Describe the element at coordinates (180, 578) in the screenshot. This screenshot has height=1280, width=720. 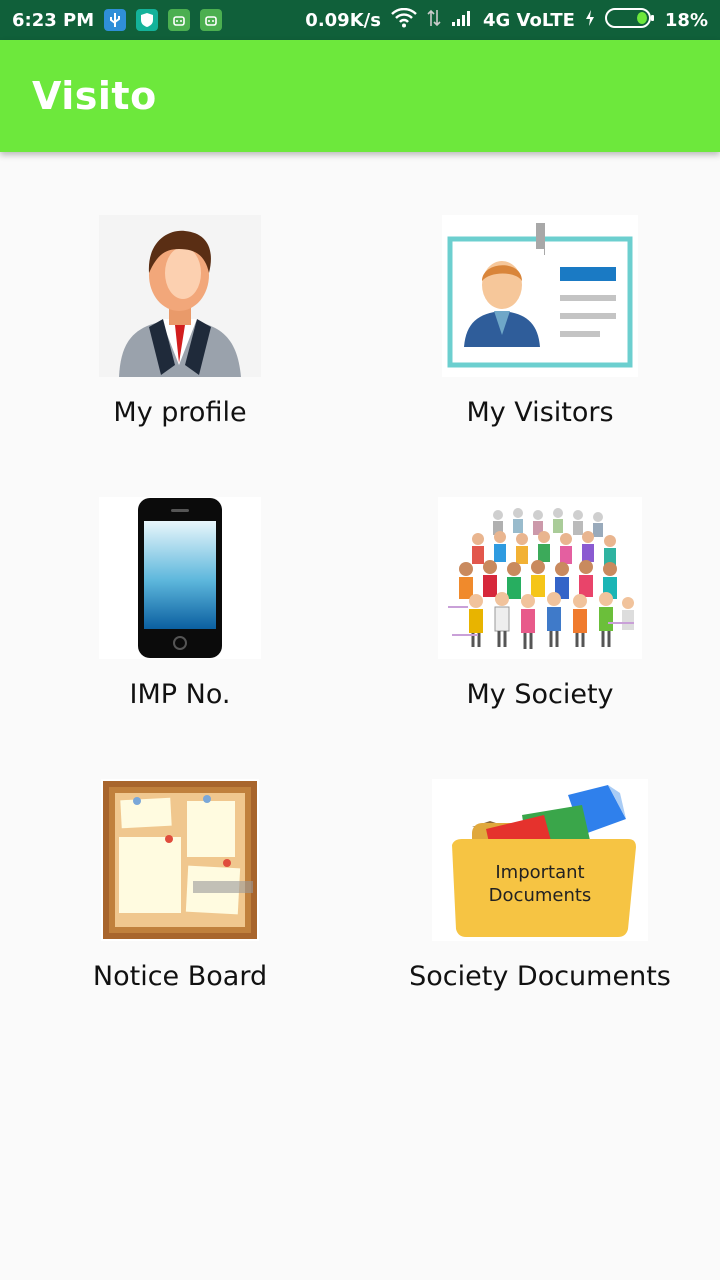
I see `smartphone-icon` at that location.